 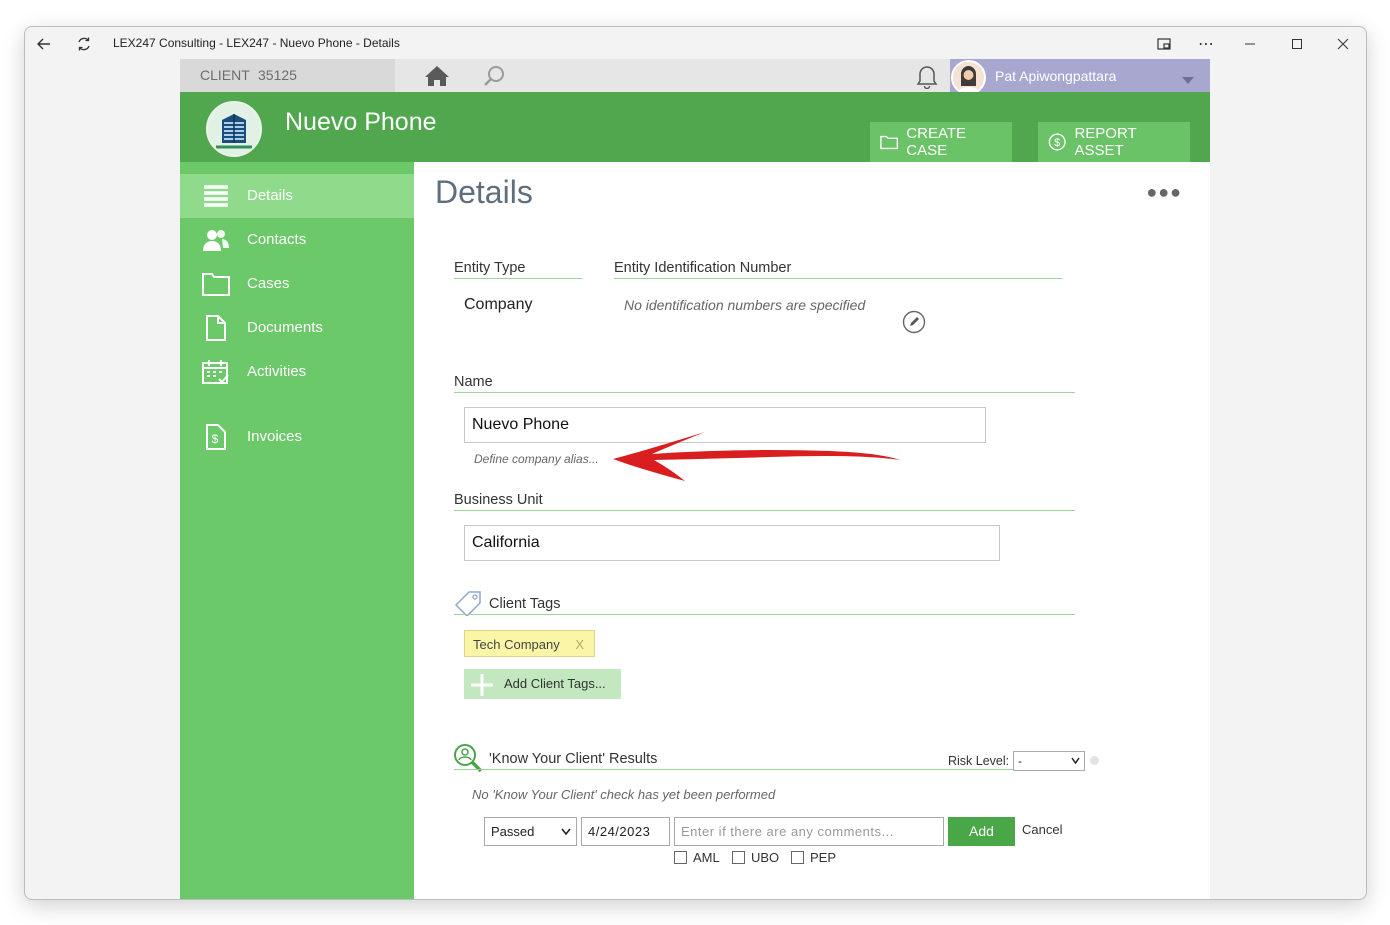 I want to click on ubo-label: UBO, so click(x=765, y=857).